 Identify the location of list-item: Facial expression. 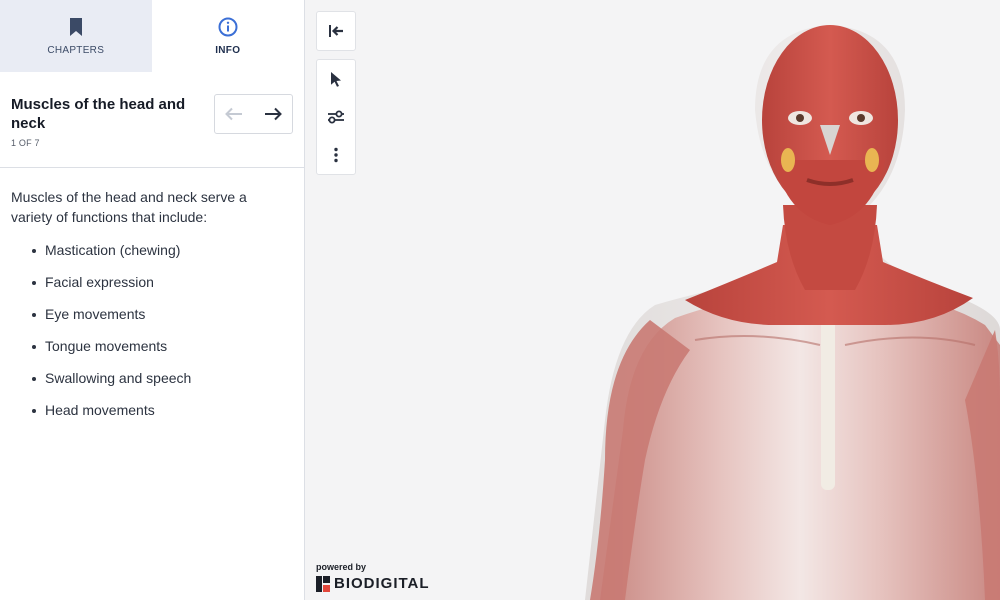
(157, 290).